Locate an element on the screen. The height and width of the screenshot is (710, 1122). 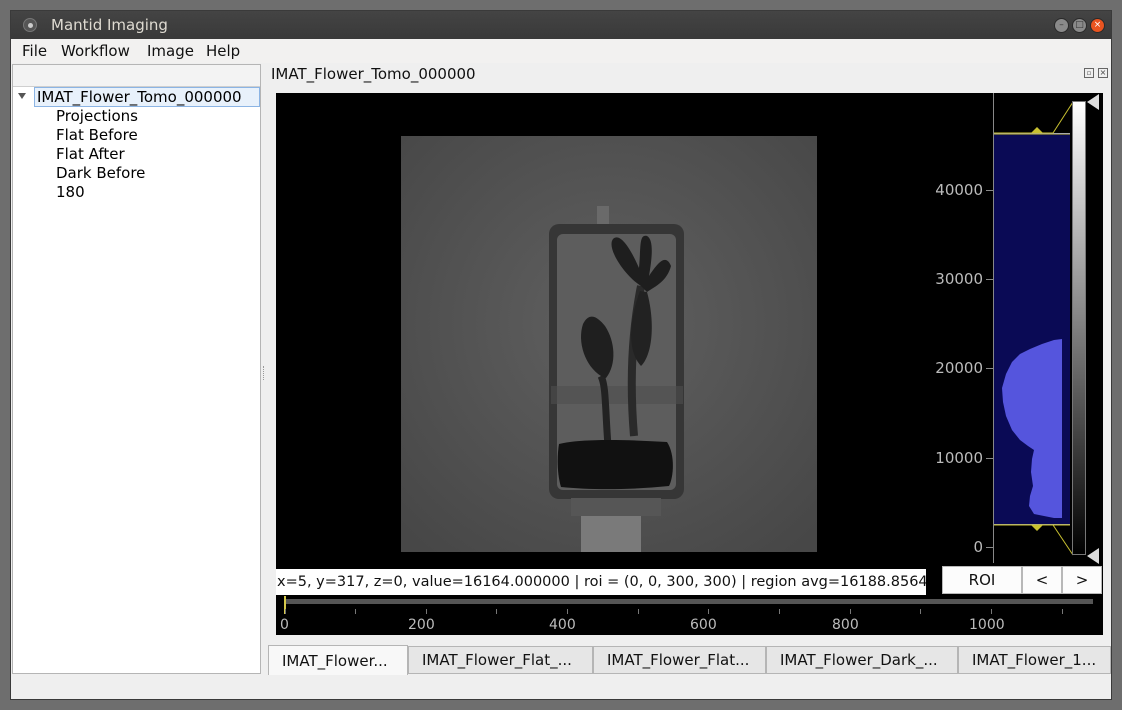
level-lines is located at coordinates (1034, 328).